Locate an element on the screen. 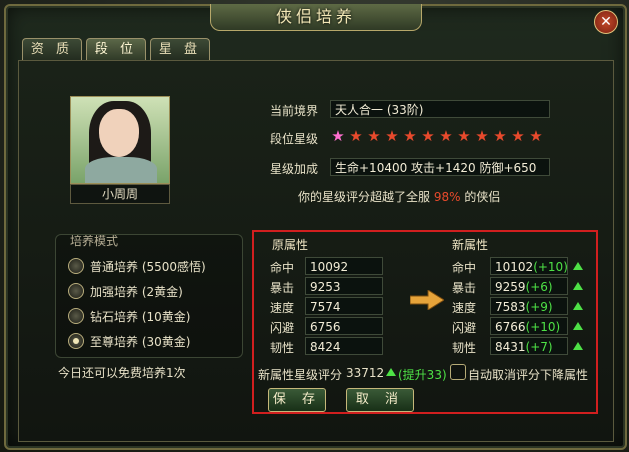 The width and height of the screenshot is (629, 452). attr-new-number: 7583 is located at coordinates (510, 307).